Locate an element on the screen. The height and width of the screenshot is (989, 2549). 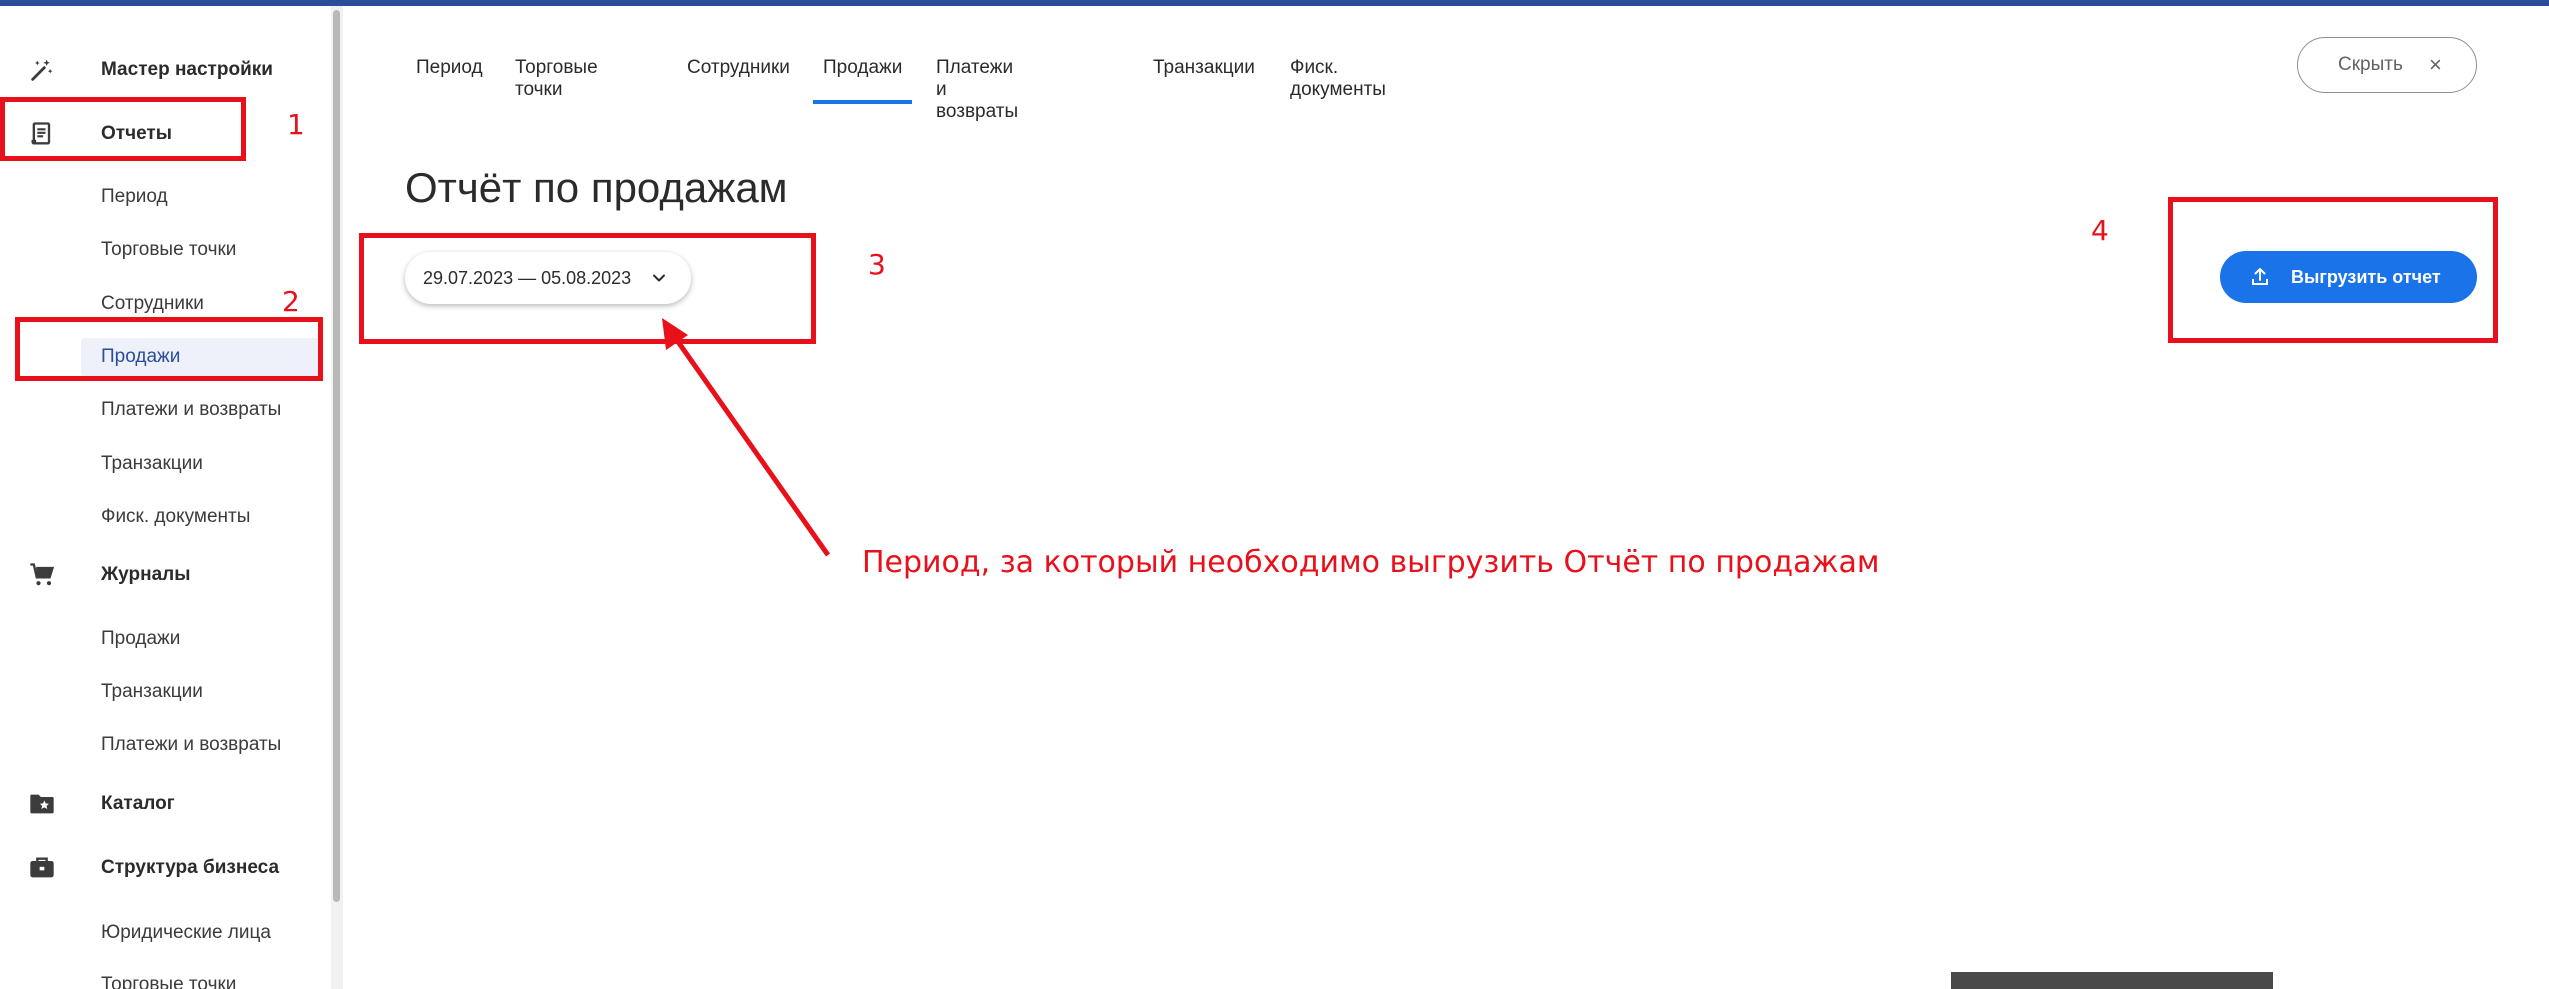
star-folder-icon is located at coordinates (42, 804).